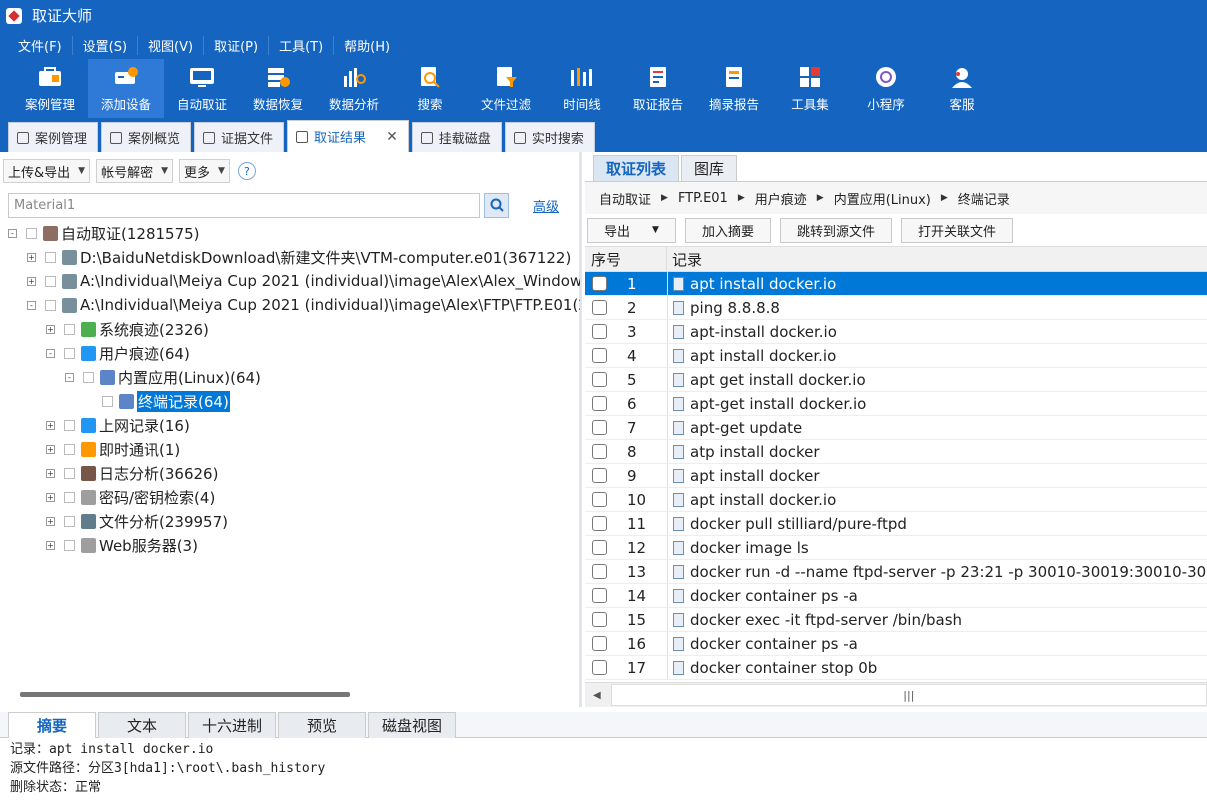 This screenshot has height=810, width=1207. What do you see at coordinates (896, 500) in the screenshot?
I see `table-row: 10 apt install docker.io` at bounding box center [896, 500].